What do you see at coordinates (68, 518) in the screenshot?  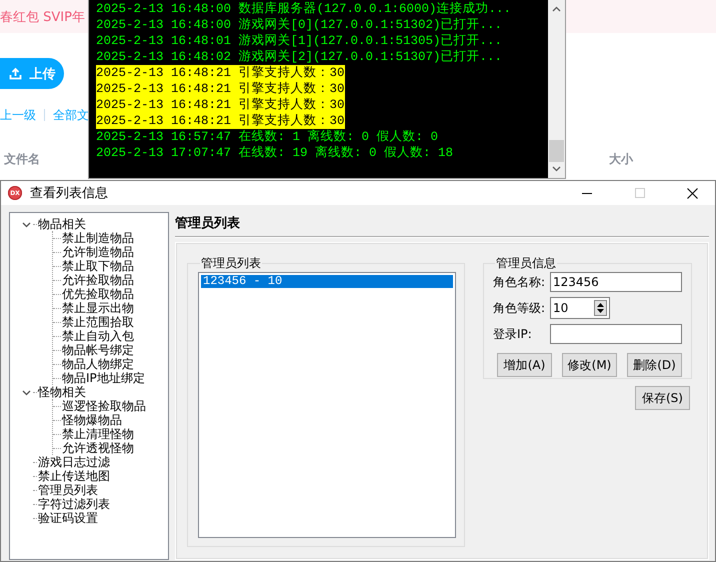 I see `tree-item: 验证码设置` at bounding box center [68, 518].